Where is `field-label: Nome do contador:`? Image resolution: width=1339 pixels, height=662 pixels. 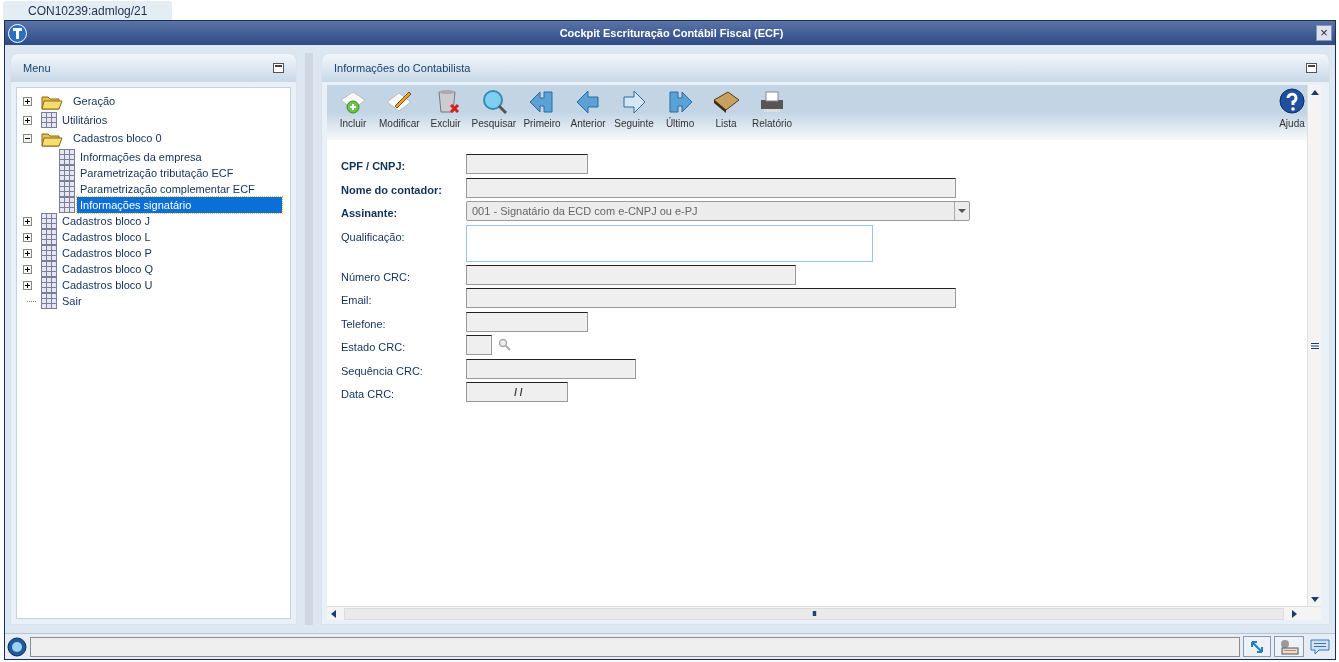 field-label: Nome do contador: is located at coordinates (392, 190).